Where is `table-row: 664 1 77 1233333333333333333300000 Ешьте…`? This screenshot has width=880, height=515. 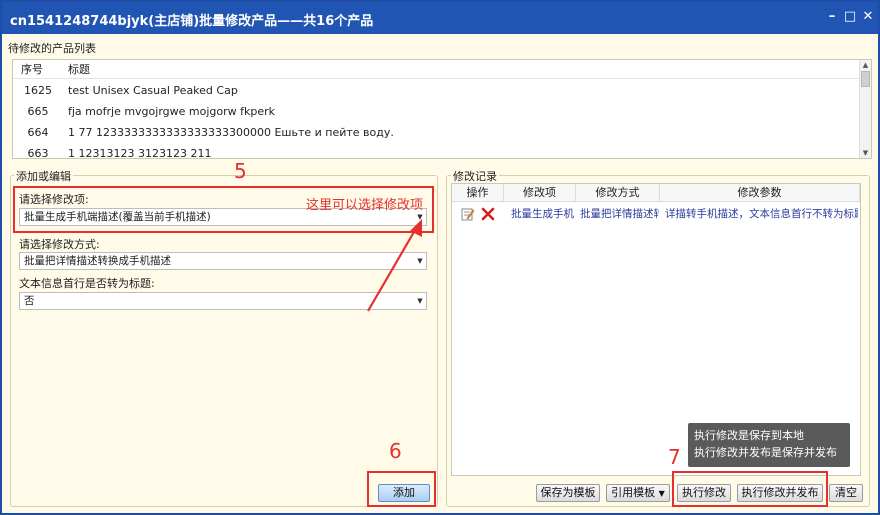
table-row: 664 1 77 1233333333333333333300000 Ешьте… is located at coordinates (437, 132).